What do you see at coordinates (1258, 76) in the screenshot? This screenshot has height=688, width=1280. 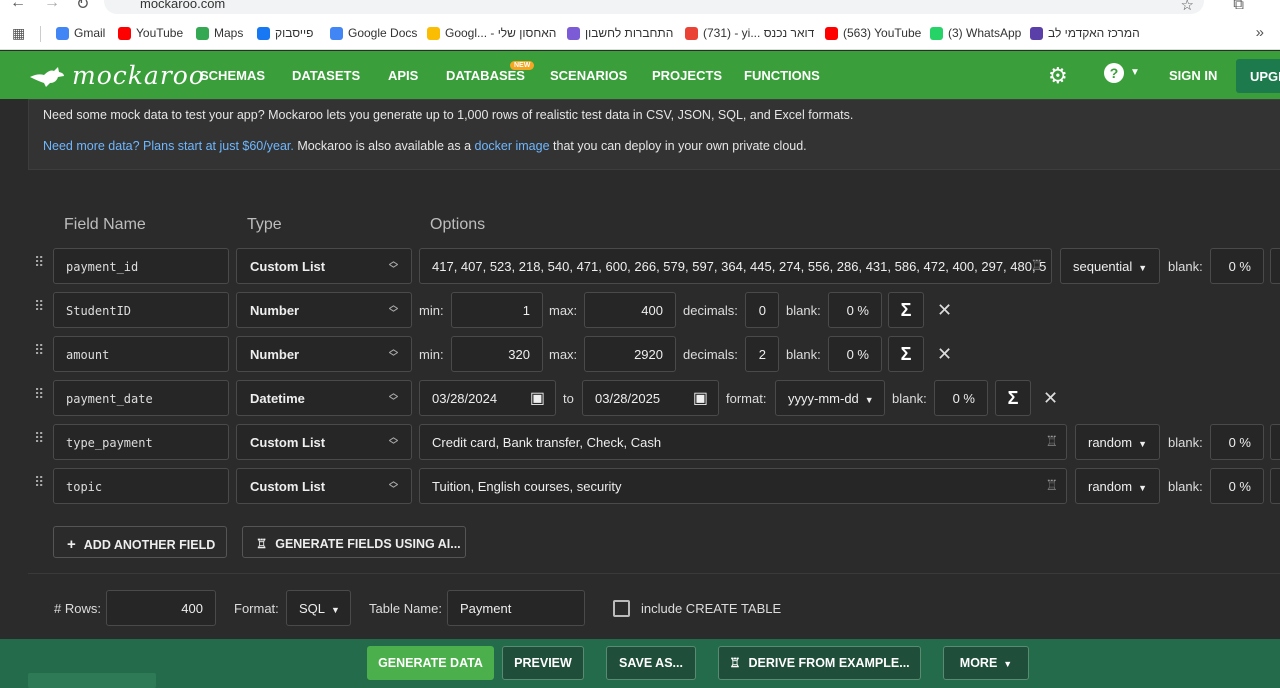 I see `upgrade-button: UPGR` at bounding box center [1258, 76].